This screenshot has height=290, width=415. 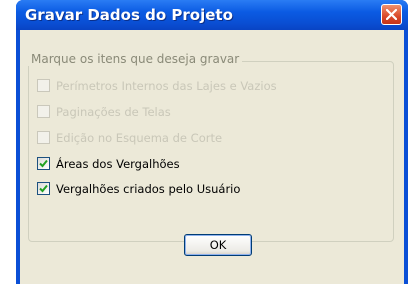 What do you see at coordinates (166, 86) in the screenshot?
I see `checkbox-label: Perímetros Internos das Lajes e Vazios` at bounding box center [166, 86].